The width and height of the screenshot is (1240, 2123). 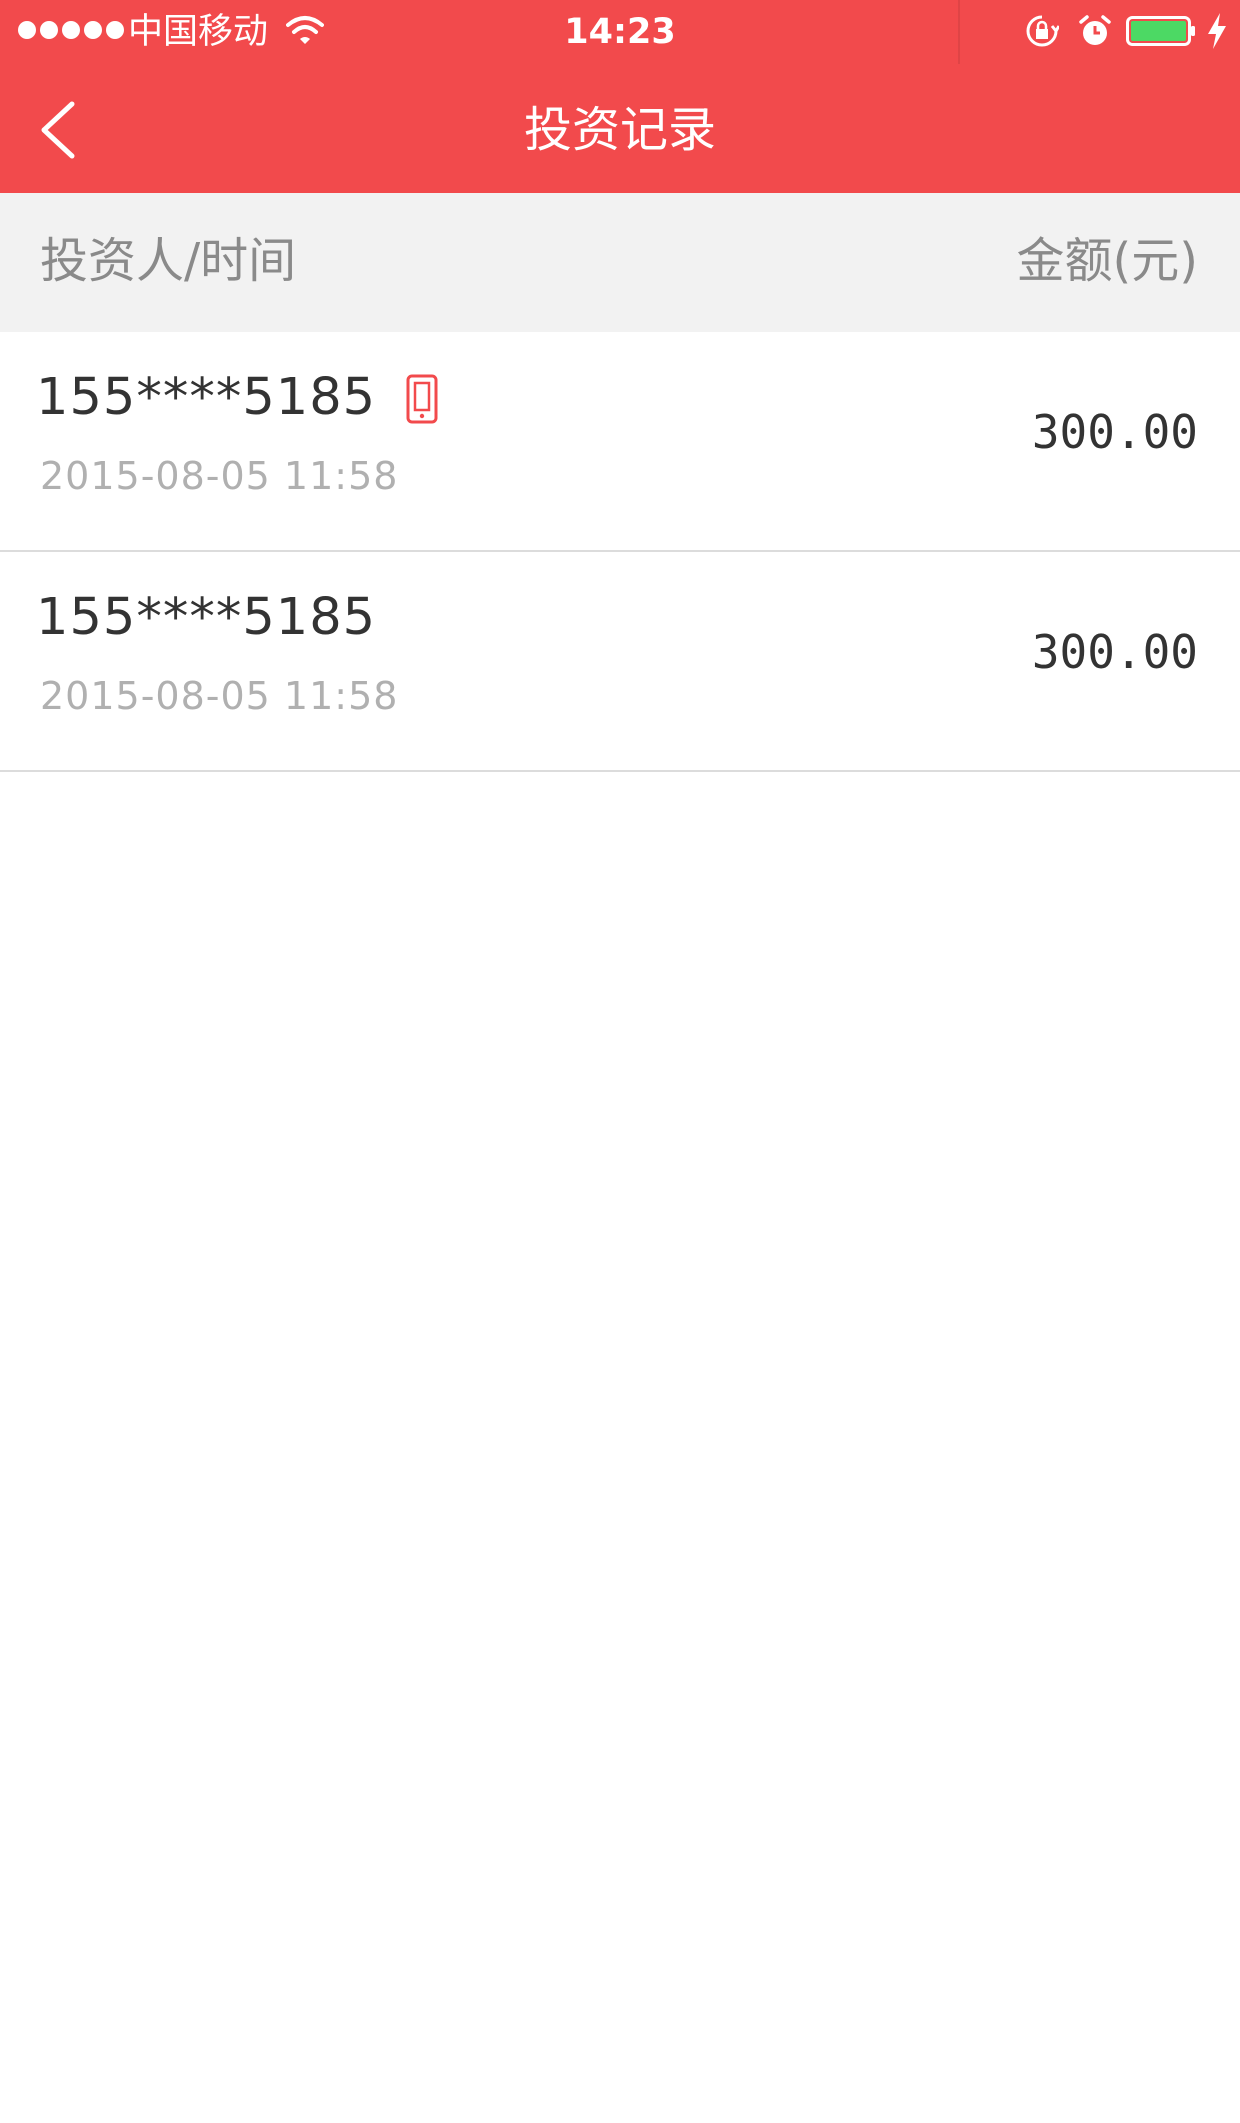 I want to click on status-divider, so click(x=959, y=32).